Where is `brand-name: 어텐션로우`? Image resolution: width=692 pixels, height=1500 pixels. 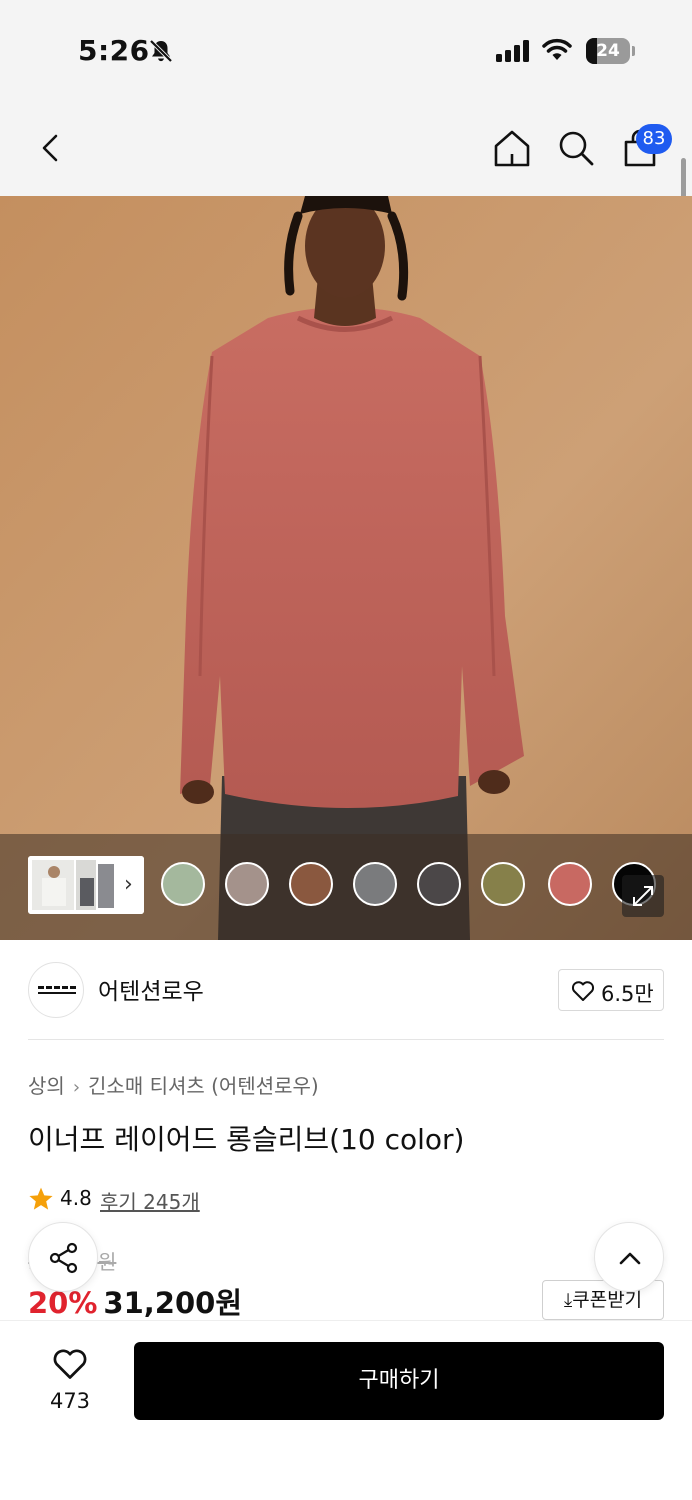
brand-name: 어텐션로우 is located at coordinates (151, 989).